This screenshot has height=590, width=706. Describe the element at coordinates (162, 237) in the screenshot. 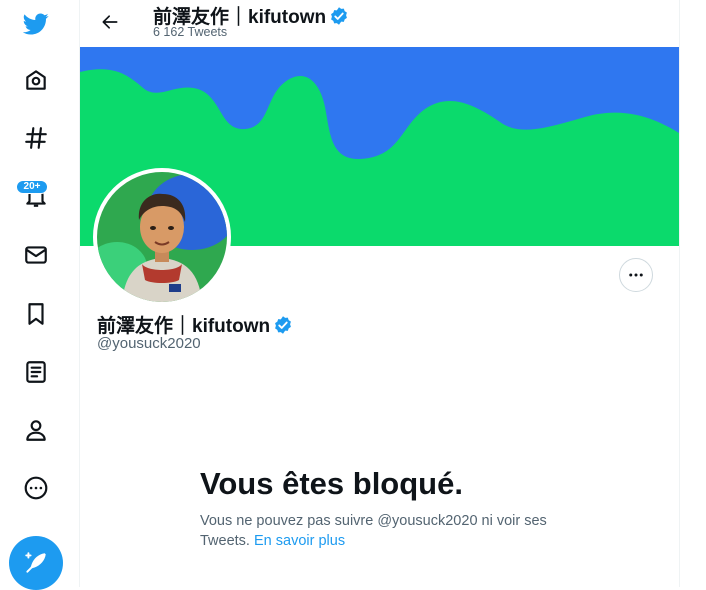

I see `avatar` at that location.